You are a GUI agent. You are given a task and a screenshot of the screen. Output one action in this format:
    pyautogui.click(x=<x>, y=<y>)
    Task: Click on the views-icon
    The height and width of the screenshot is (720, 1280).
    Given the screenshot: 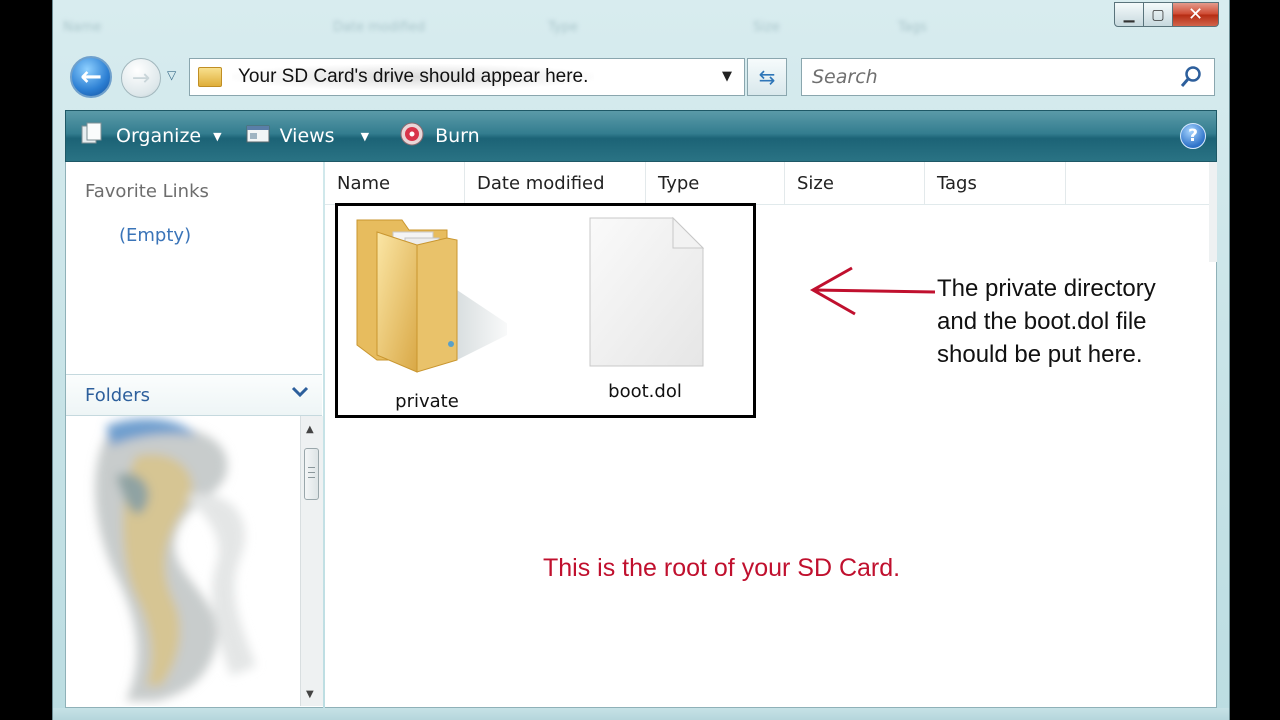 What is the action you would take?
    pyautogui.click(x=258, y=136)
    